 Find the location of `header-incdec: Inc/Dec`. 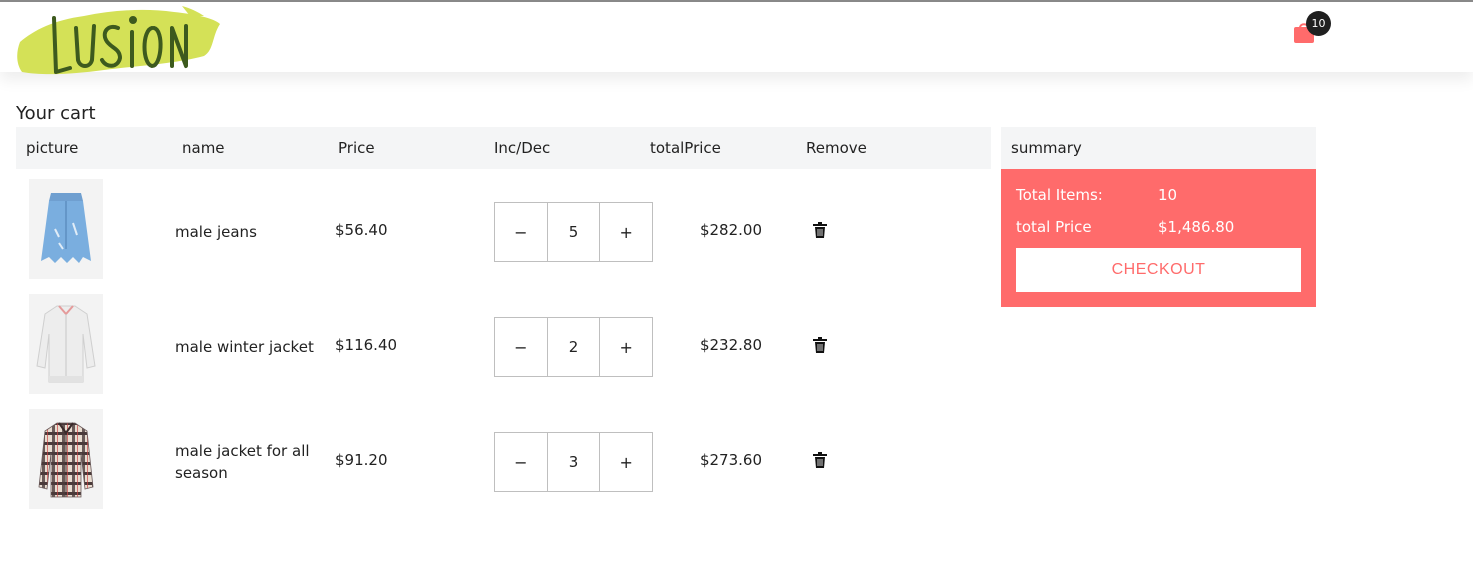

header-incdec: Inc/Dec is located at coordinates (522, 148).